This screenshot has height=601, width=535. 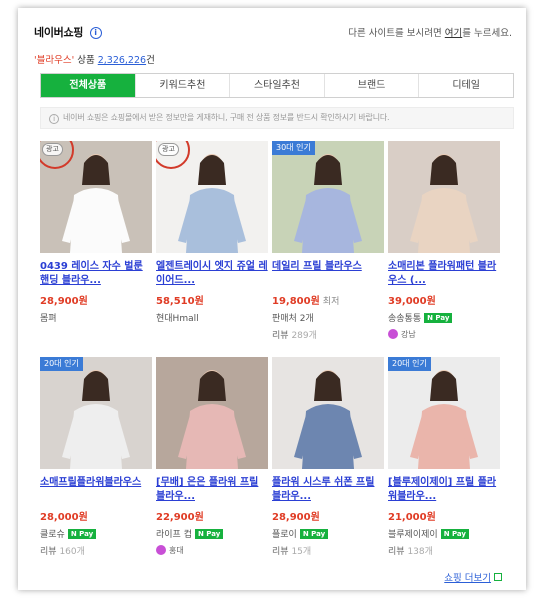 What do you see at coordinates (328, 334) in the screenshot?
I see `review-count: 리뷰 289개` at bounding box center [328, 334].